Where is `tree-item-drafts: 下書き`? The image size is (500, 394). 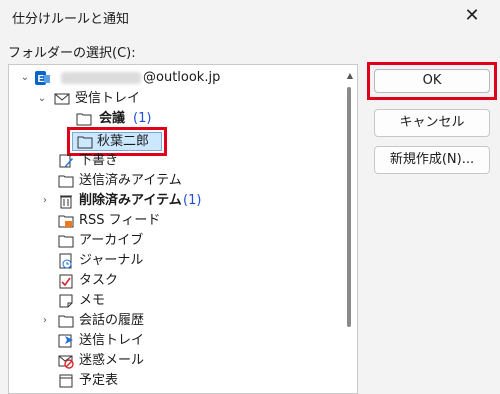
tree-item-drafts: 下書き is located at coordinates (174, 161).